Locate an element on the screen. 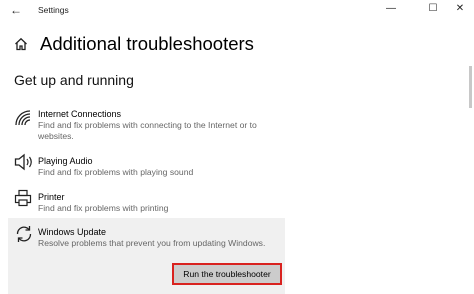  item-name: Playing Audio is located at coordinates (65, 161).